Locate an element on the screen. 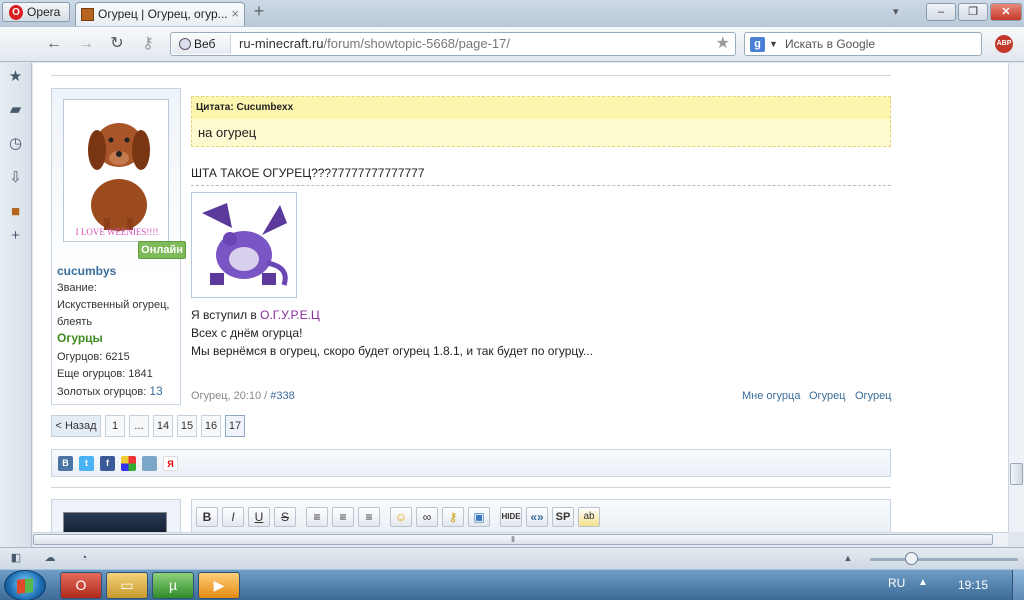 The width and height of the screenshot is (1024, 600). like-link: Мне огурца is located at coordinates (771, 396).